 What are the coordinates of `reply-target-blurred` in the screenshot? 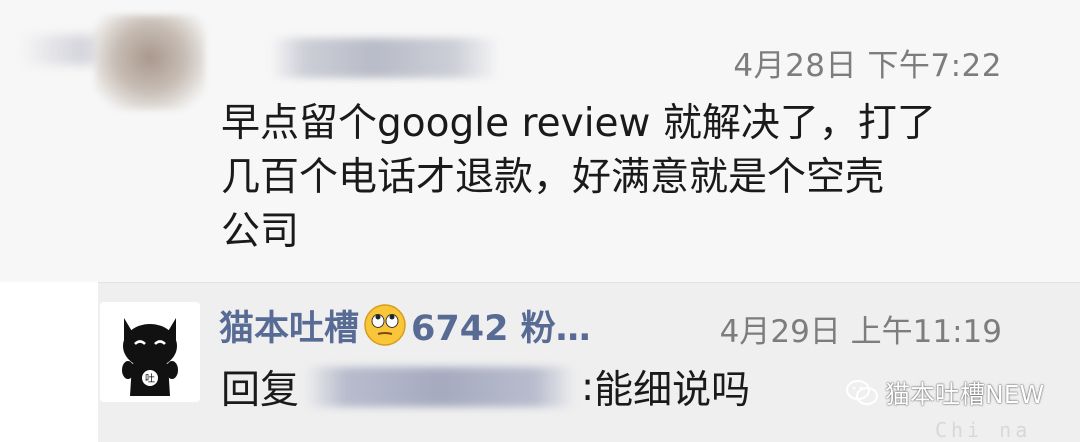 It's located at (440, 387).